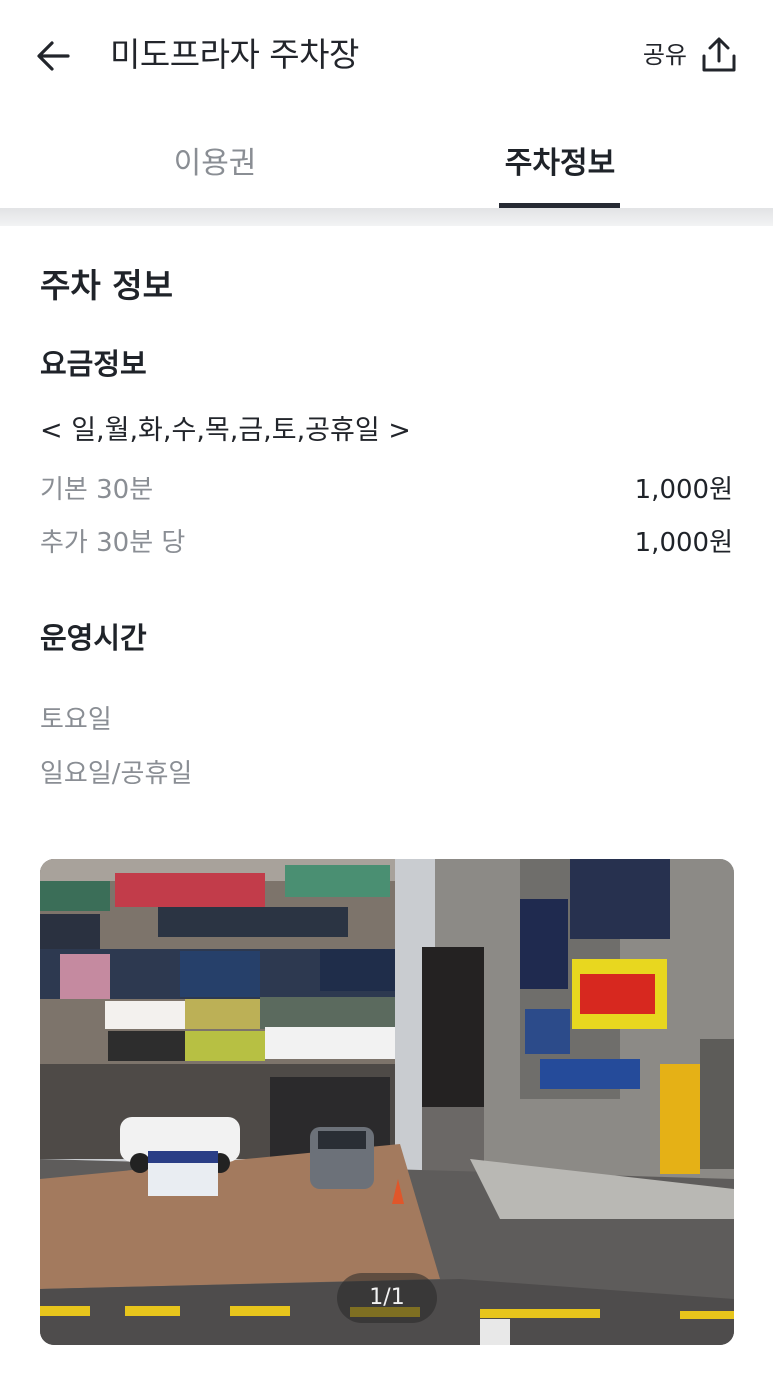 Image resolution: width=773 pixels, height=1373 pixels. I want to click on back-button, so click(54, 56).